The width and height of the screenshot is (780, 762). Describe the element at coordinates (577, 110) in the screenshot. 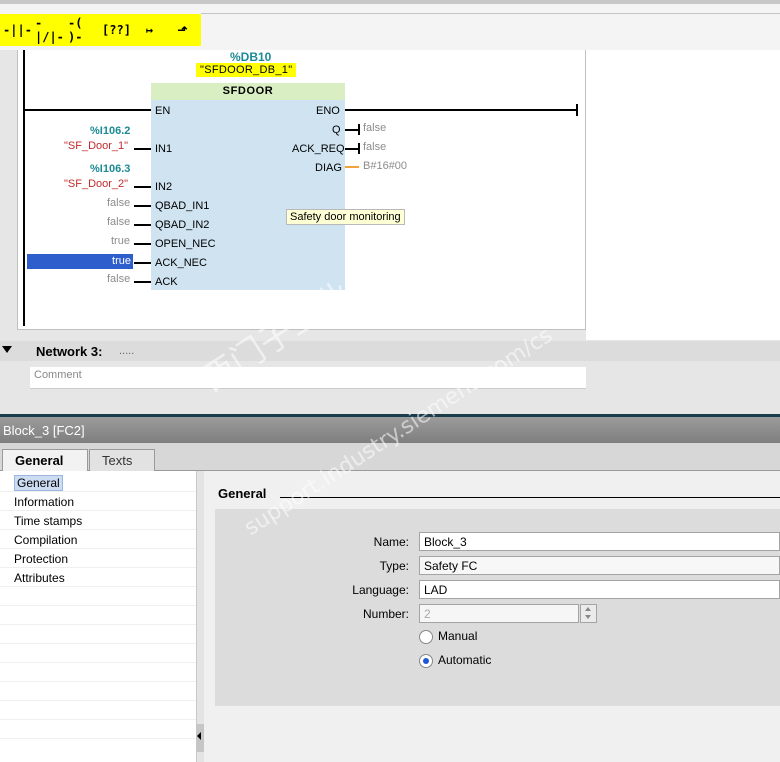

I see `eno-wire-end` at that location.